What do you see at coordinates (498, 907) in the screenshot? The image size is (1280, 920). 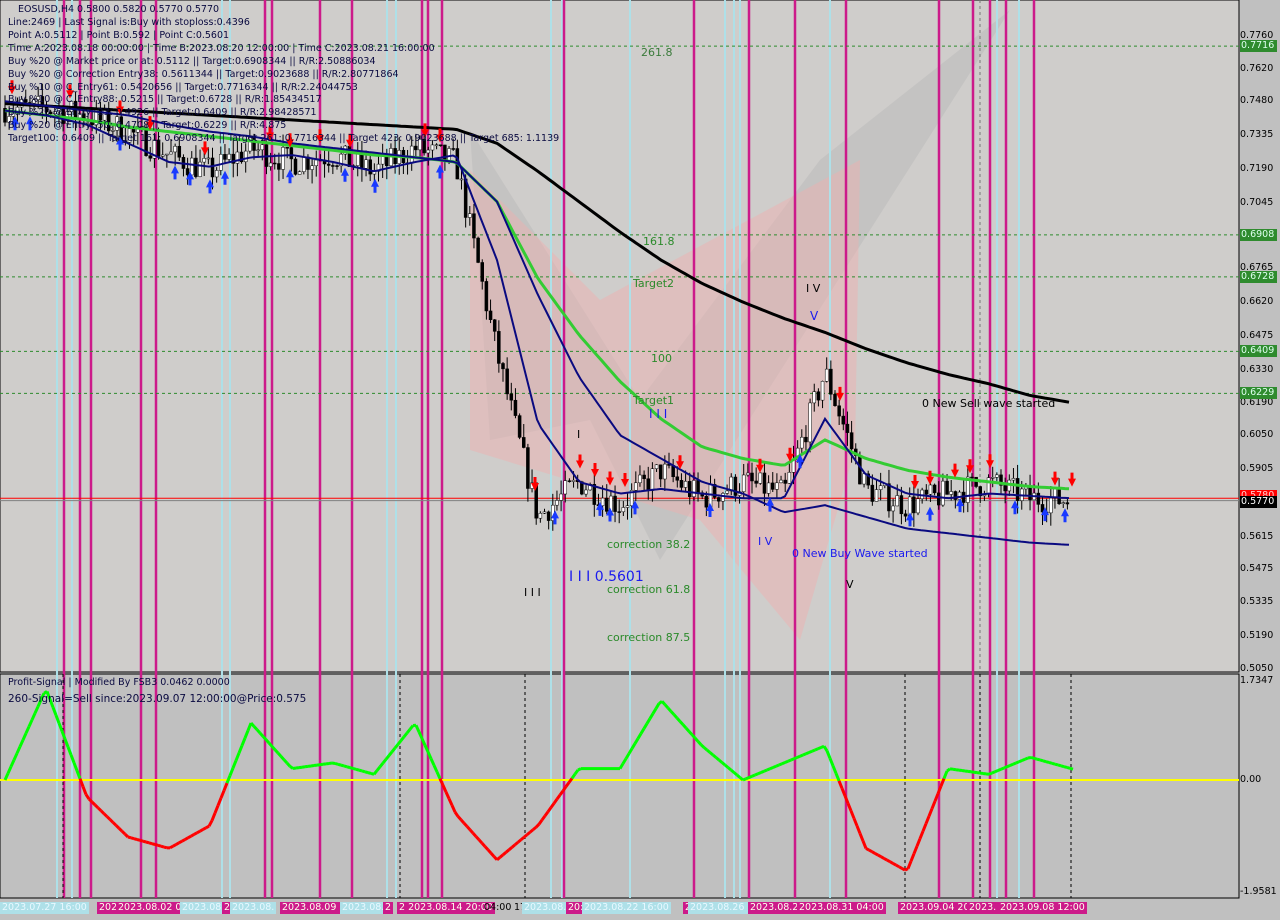 I see `time-axis-label: 04:00` at bounding box center [498, 907].